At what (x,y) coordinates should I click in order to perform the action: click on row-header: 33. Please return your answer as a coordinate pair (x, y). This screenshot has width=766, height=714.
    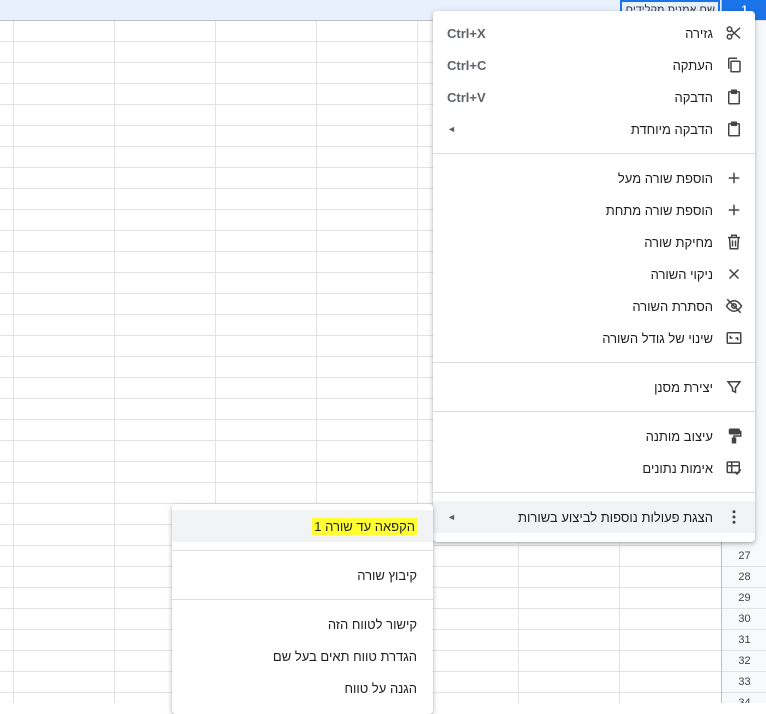
    Looking at the image, I should click on (744, 682).